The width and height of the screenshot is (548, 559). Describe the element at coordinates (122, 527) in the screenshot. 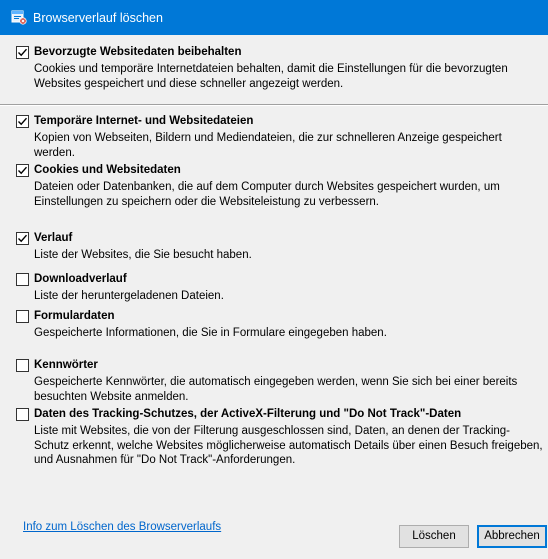

I see `info-link: Info zum Löschen des Browserverlaufs` at that location.